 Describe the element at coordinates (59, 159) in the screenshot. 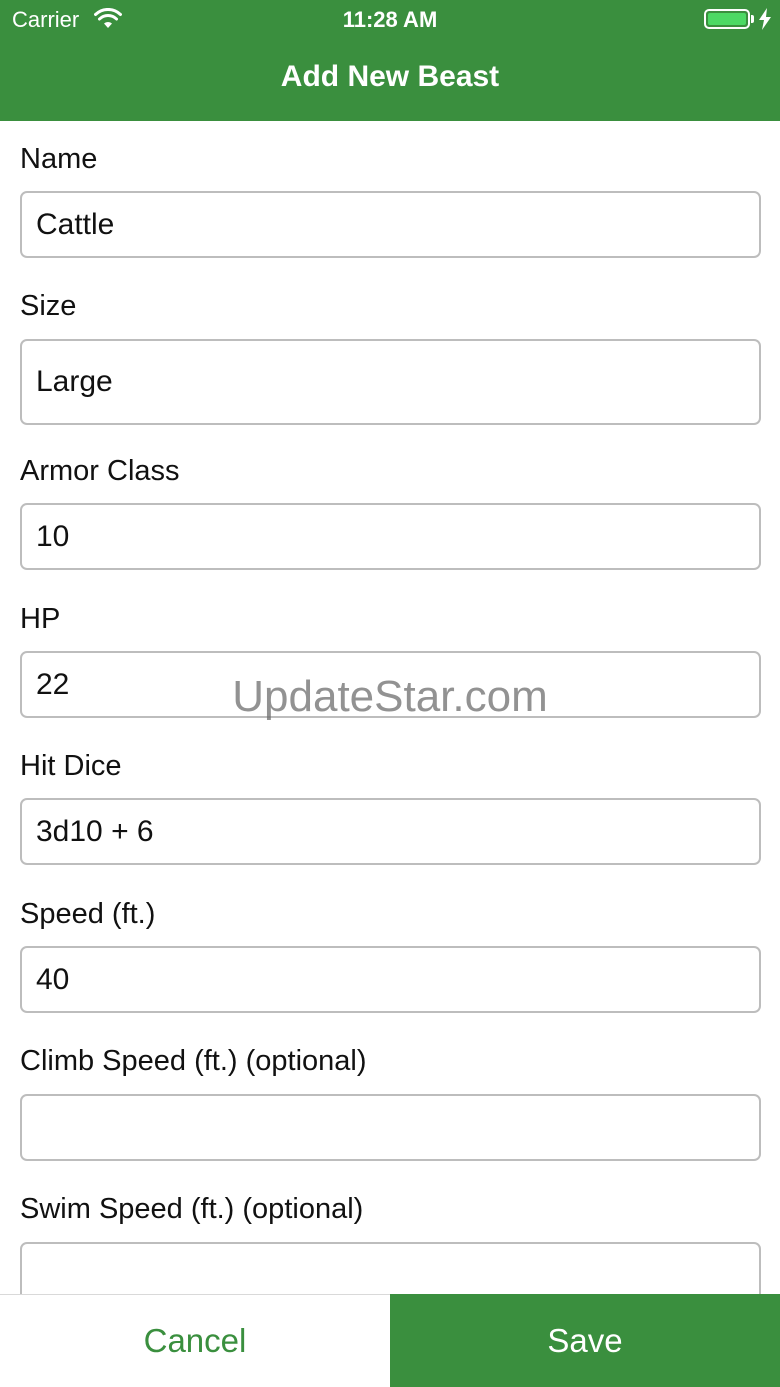

I see `name-label: Name` at that location.